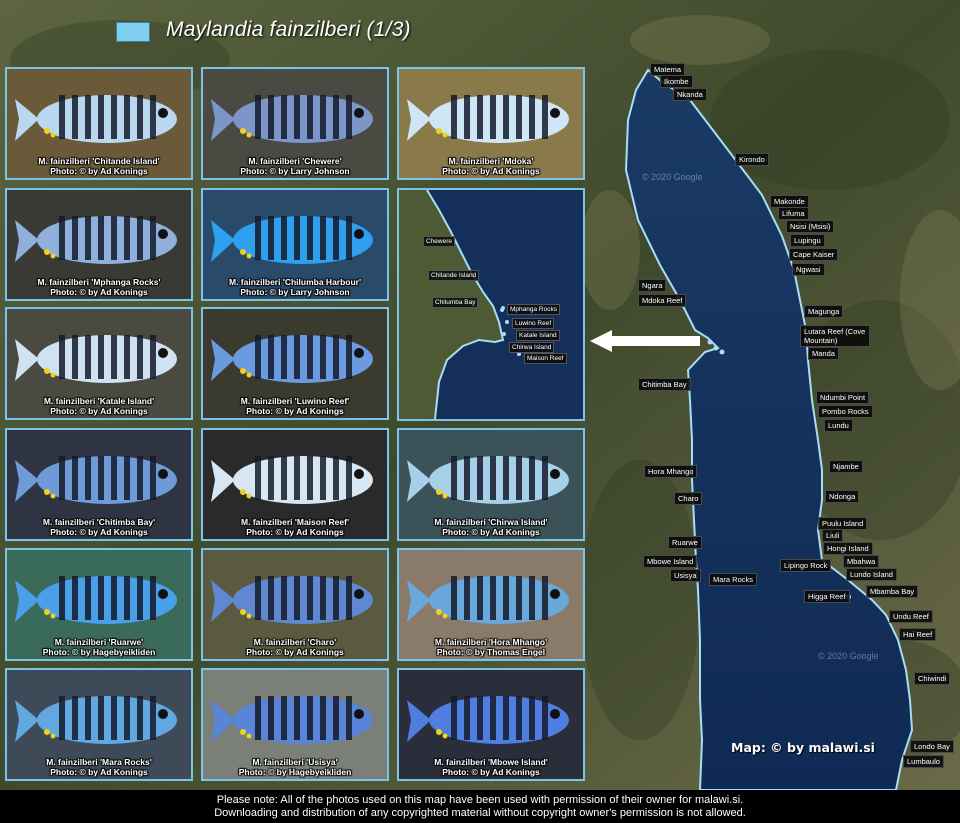  Describe the element at coordinates (99, 762) in the screenshot. I see `photo-species-name: M. fainzilberi 'Mara Rocks'` at that location.